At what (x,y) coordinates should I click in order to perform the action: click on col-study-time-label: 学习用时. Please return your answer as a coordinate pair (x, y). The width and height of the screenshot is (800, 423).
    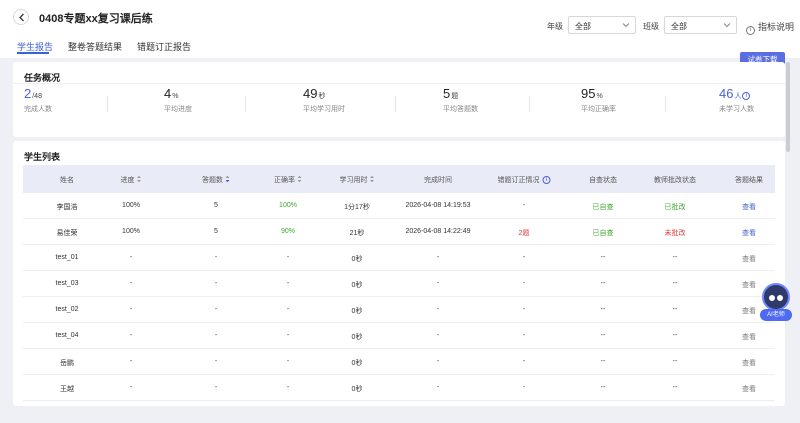
    Looking at the image, I should click on (353, 180).